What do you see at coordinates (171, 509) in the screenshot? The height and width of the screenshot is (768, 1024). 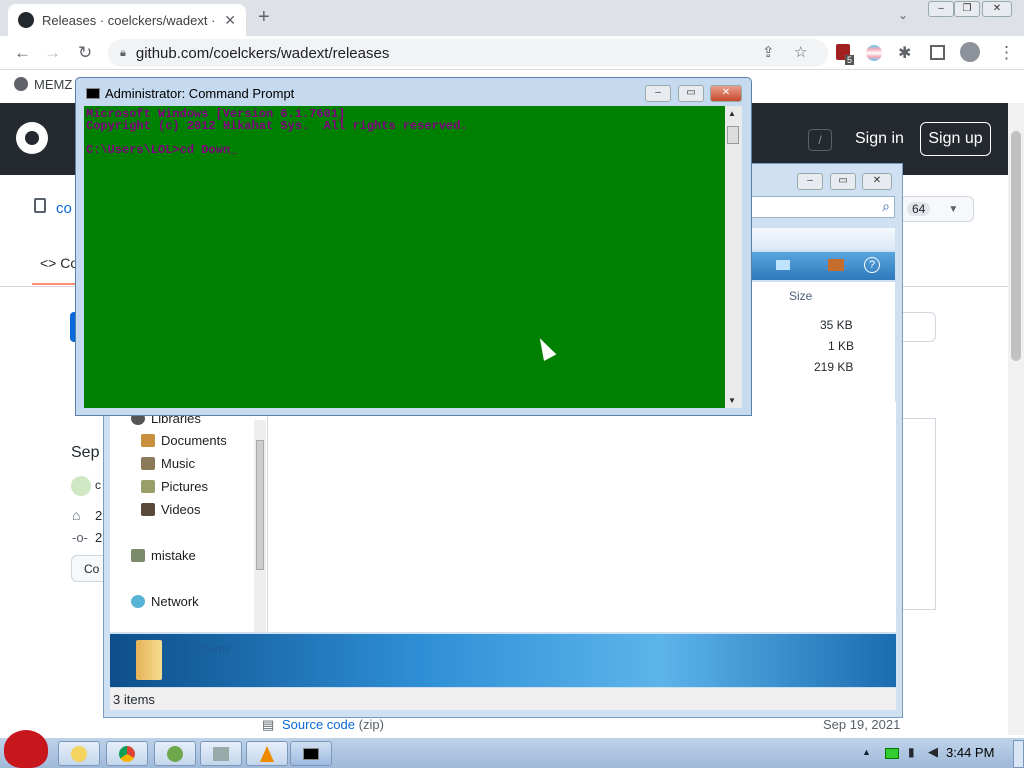 I see `nav-videos: Videos` at bounding box center [171, 509].